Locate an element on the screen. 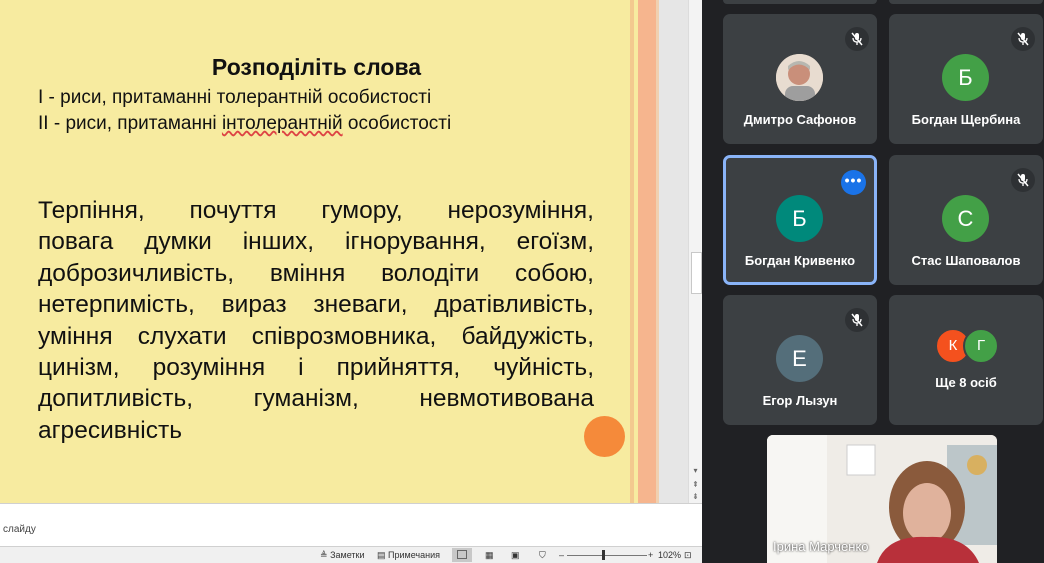  slide-border-stripe is located at coordinates (647, 251).